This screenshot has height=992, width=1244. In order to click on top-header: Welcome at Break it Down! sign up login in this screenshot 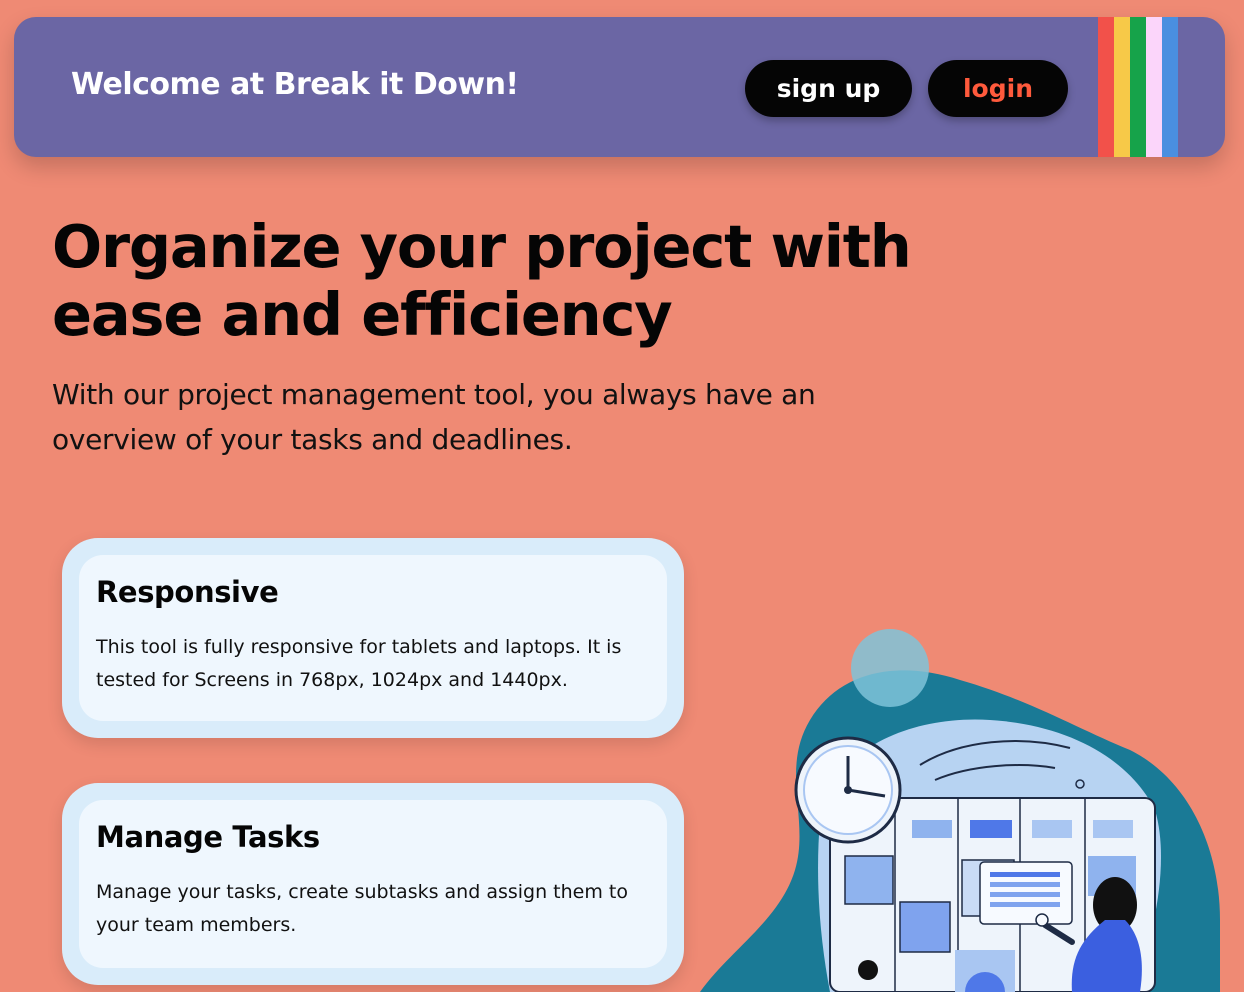, I will do `click(619, 87)`.